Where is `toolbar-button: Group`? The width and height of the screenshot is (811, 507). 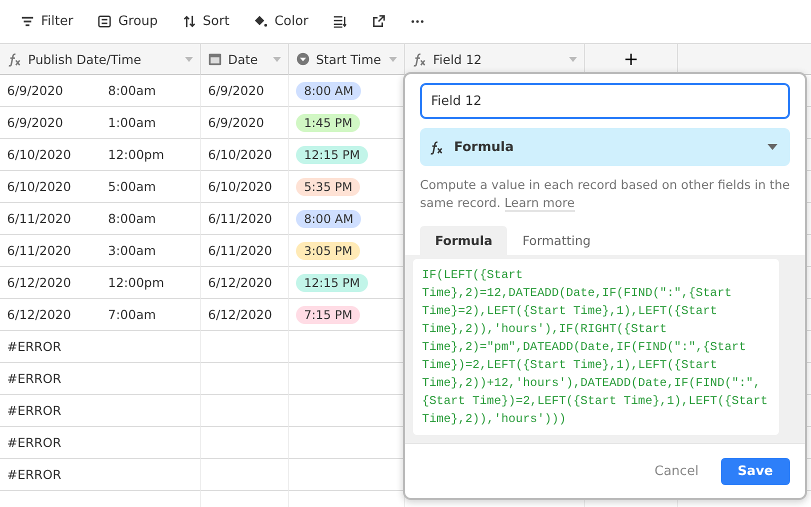 toolbar-button: Group is located at coordinates (127, 21).